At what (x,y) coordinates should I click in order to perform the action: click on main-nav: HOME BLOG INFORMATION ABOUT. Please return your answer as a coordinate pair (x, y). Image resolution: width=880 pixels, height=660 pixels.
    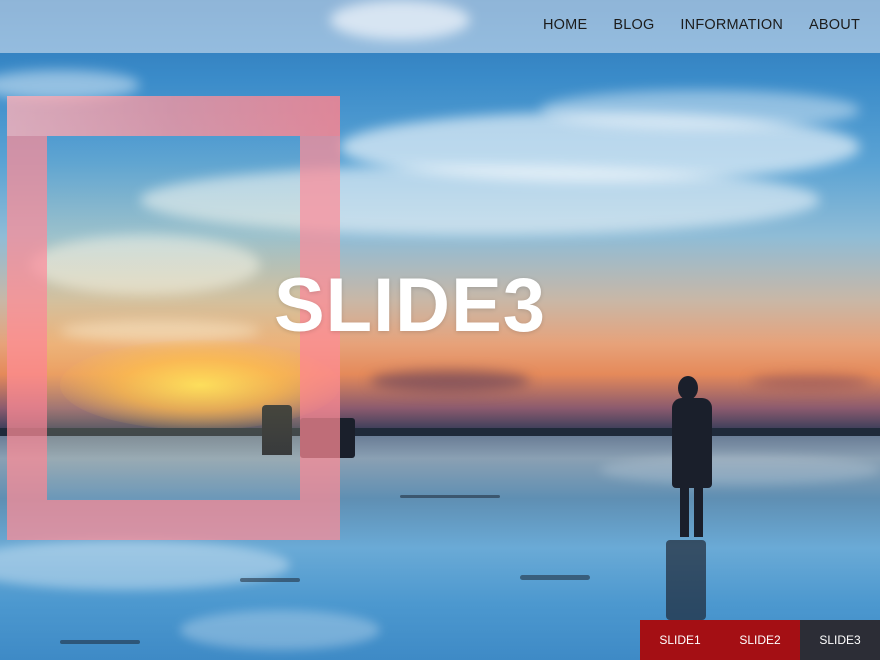
    Looking at the image, I should click on (701, 25).